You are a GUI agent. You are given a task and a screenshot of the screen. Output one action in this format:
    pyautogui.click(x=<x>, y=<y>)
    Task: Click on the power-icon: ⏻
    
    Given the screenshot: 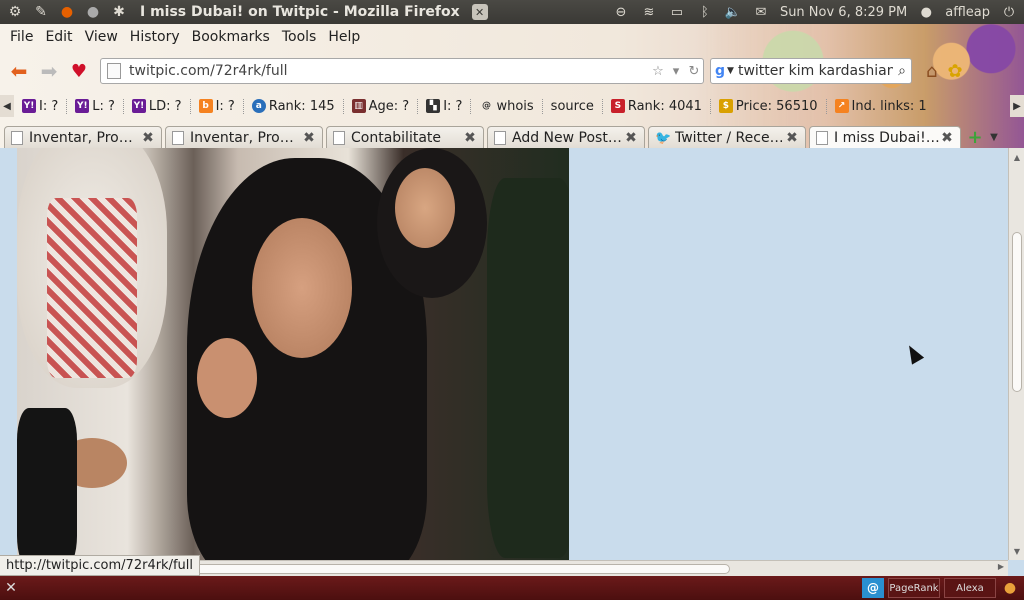 What is the action you would take?
    pyautogui.click(x=1009, y=12)
    